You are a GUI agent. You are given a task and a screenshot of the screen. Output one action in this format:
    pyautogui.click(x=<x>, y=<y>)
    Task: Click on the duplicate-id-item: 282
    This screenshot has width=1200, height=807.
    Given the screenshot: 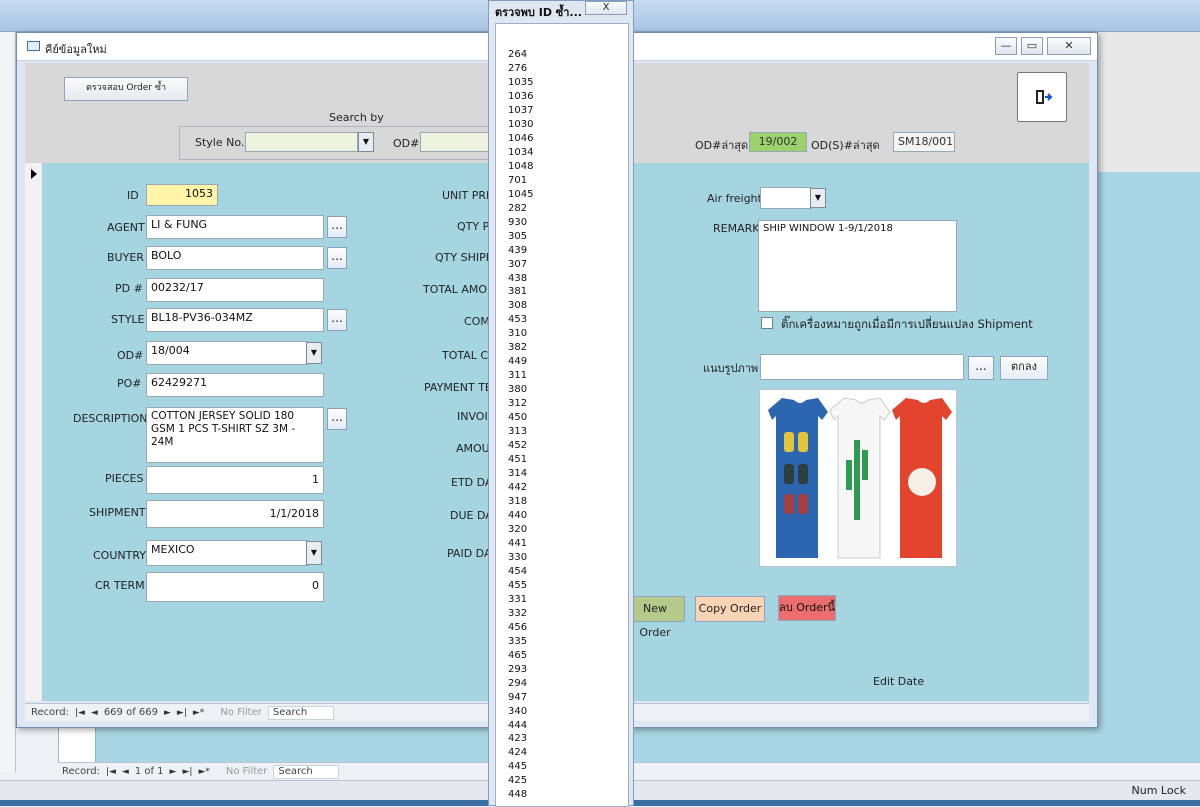 What is the action you would take?
    pyautogui.click(x=568, y=209)
    